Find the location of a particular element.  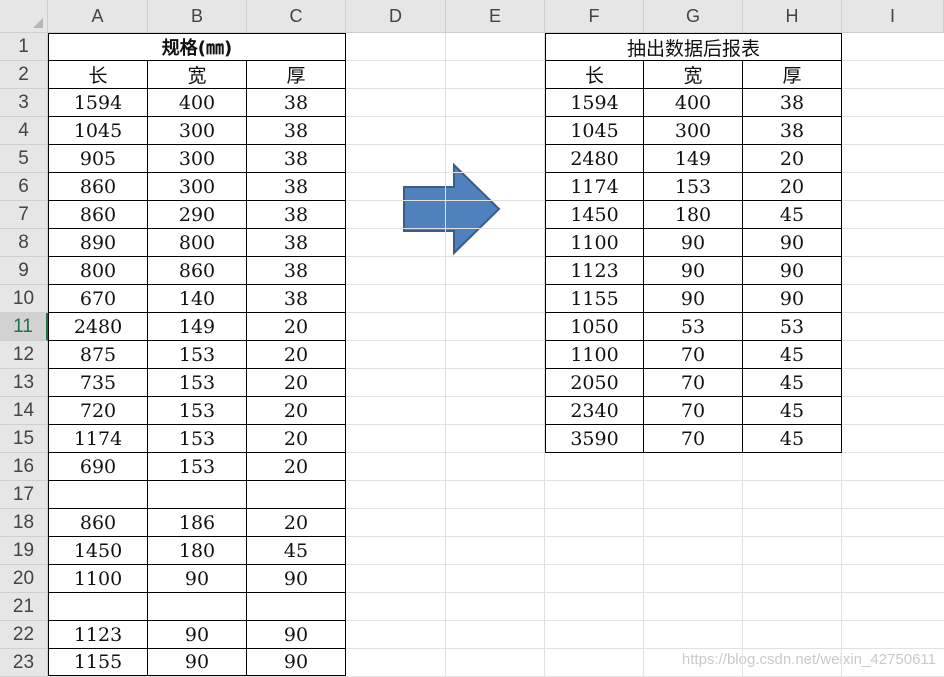

left-table-header-cell: 长 is located at coordinates (98, 75).